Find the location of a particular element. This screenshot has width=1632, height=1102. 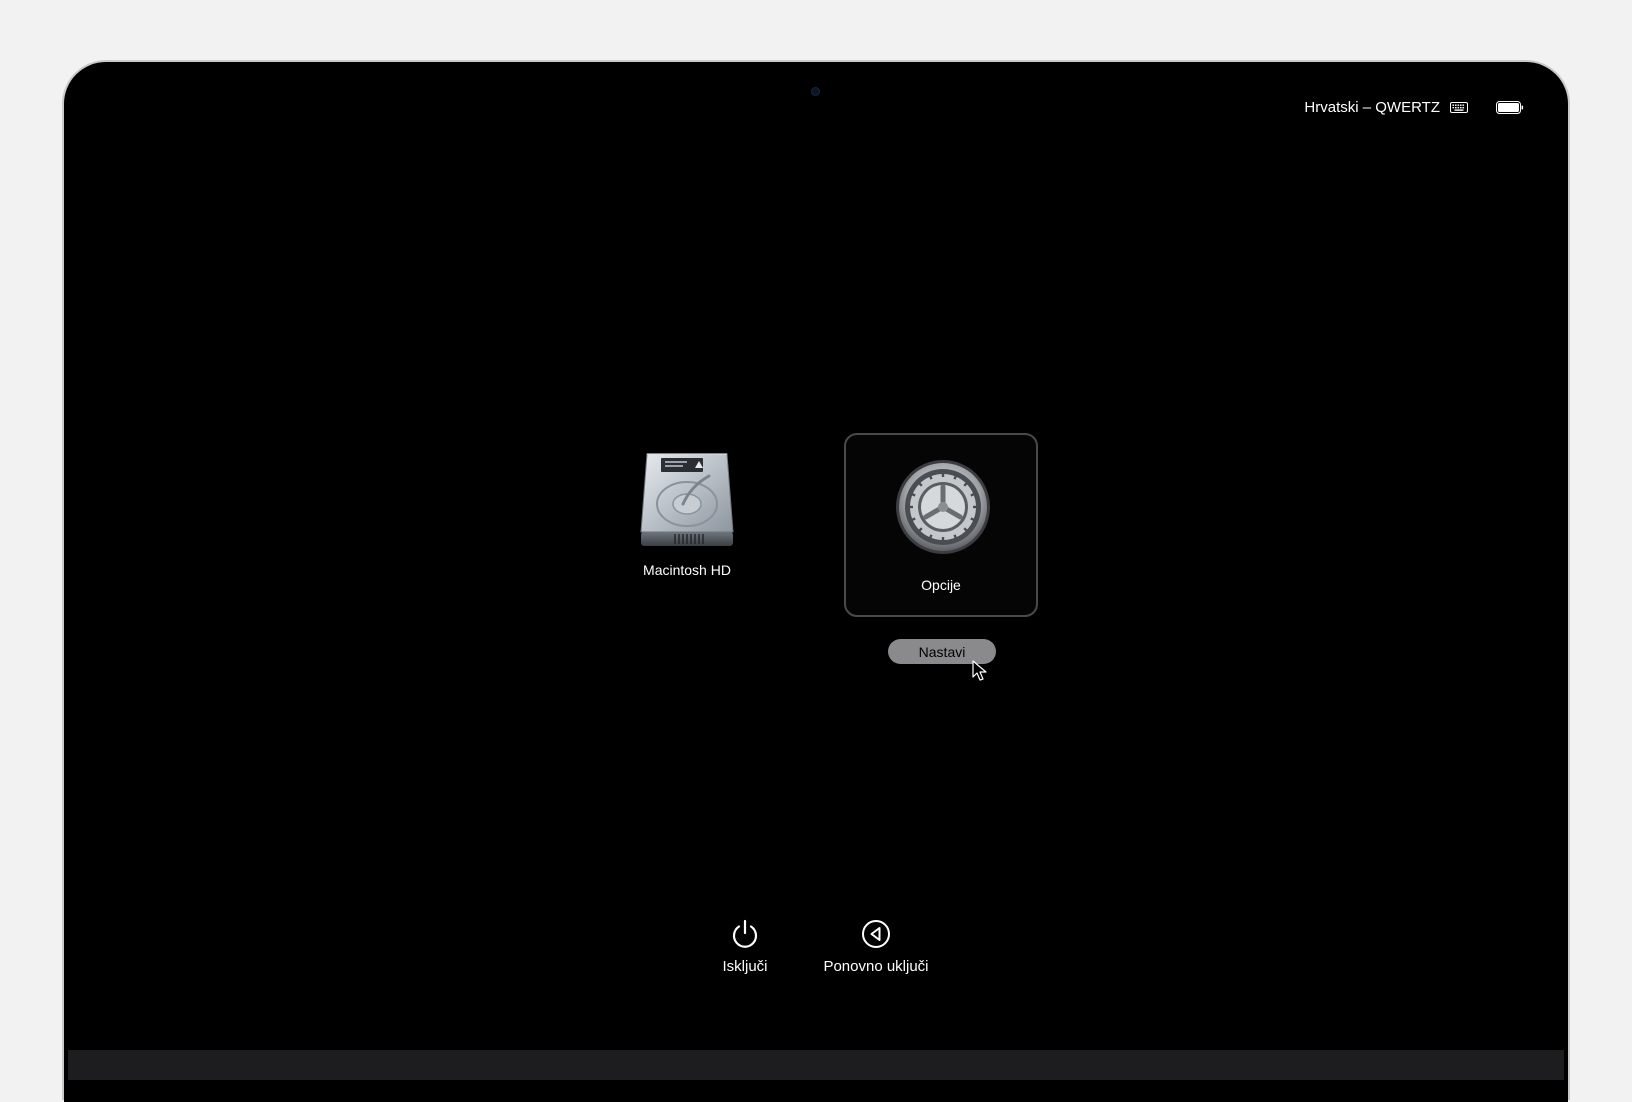

status-bar: Hrvatski – QWERTZ is located at coordinates (1414, 107).